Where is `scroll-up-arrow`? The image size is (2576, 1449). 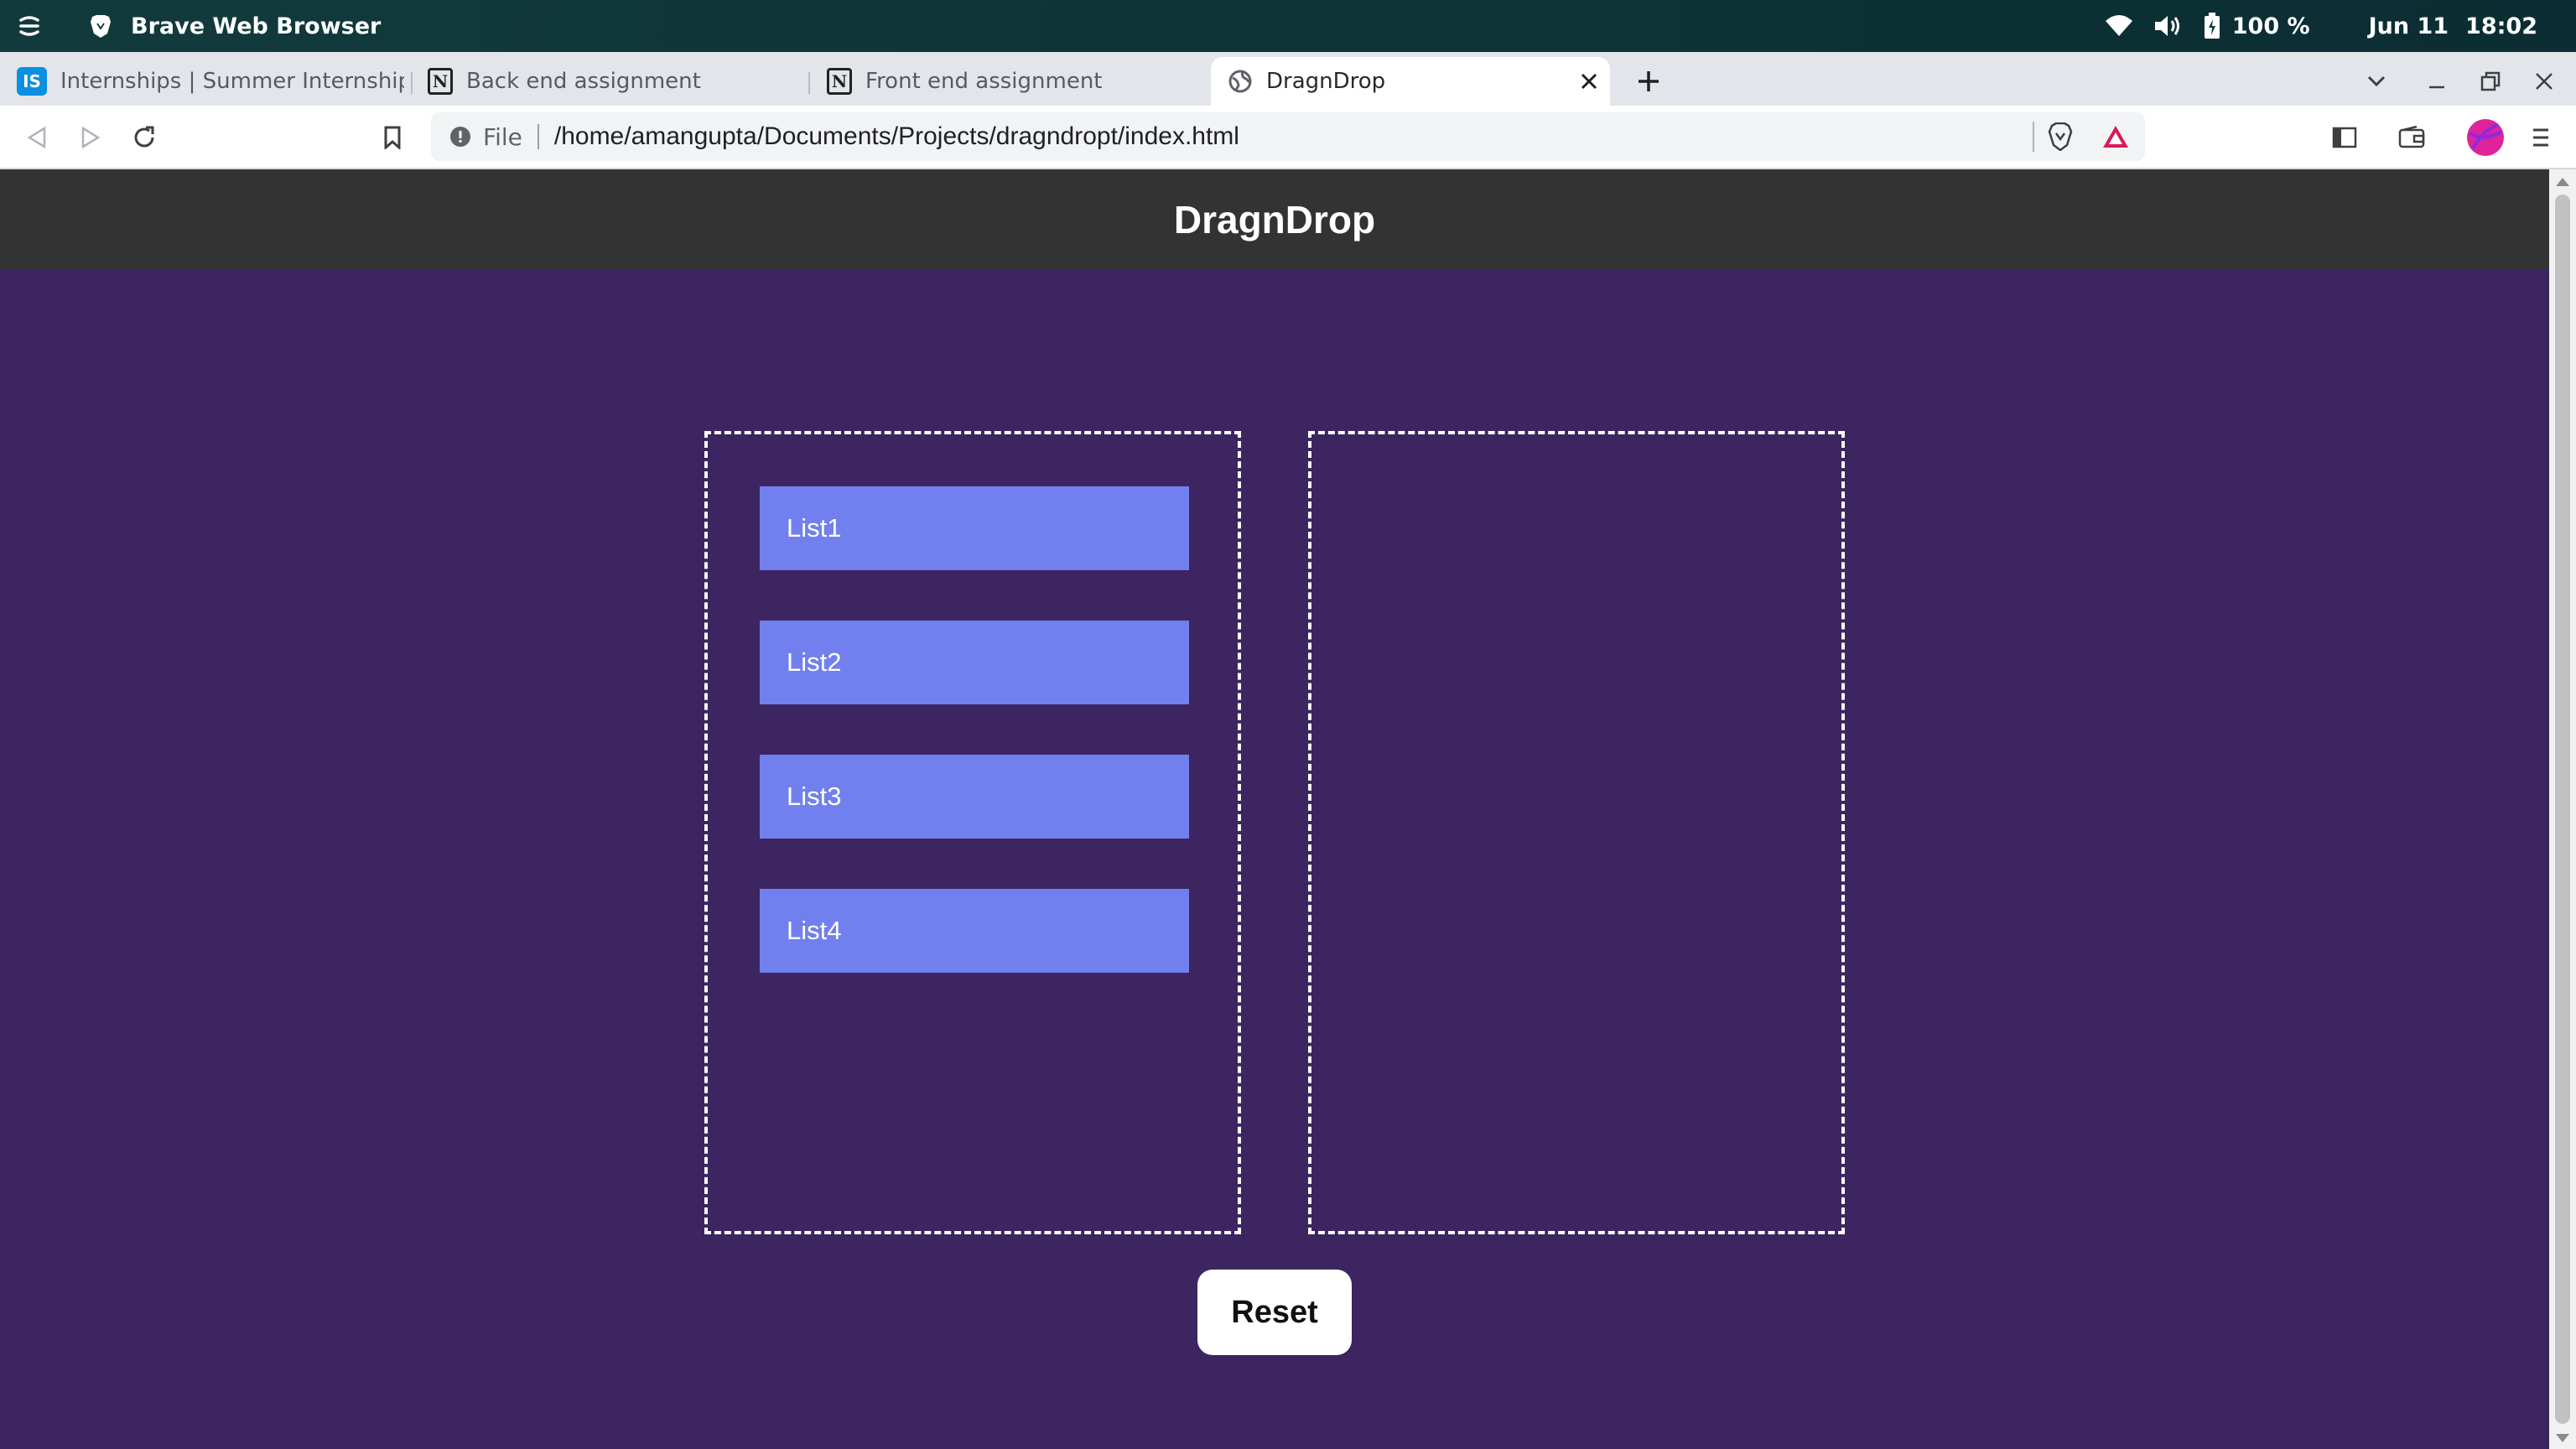 scroll-up-arrow is located at coordinates (2562, 182).